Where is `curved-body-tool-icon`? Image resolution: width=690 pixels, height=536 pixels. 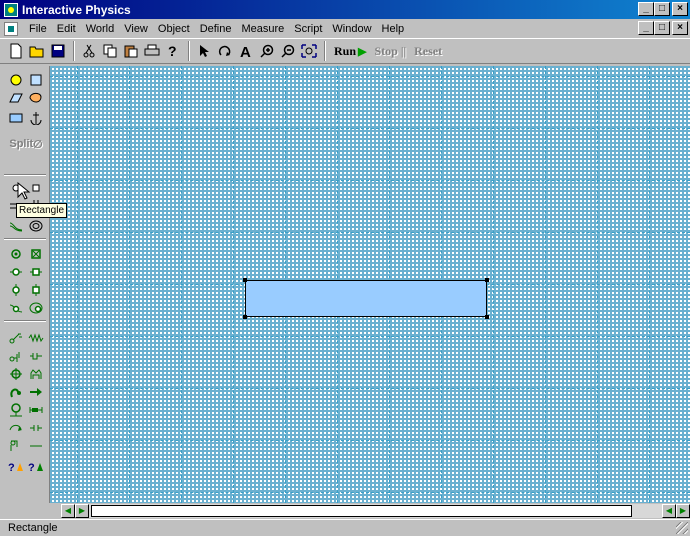 curved-body-tool-icon is located at coordinates (36, 98).